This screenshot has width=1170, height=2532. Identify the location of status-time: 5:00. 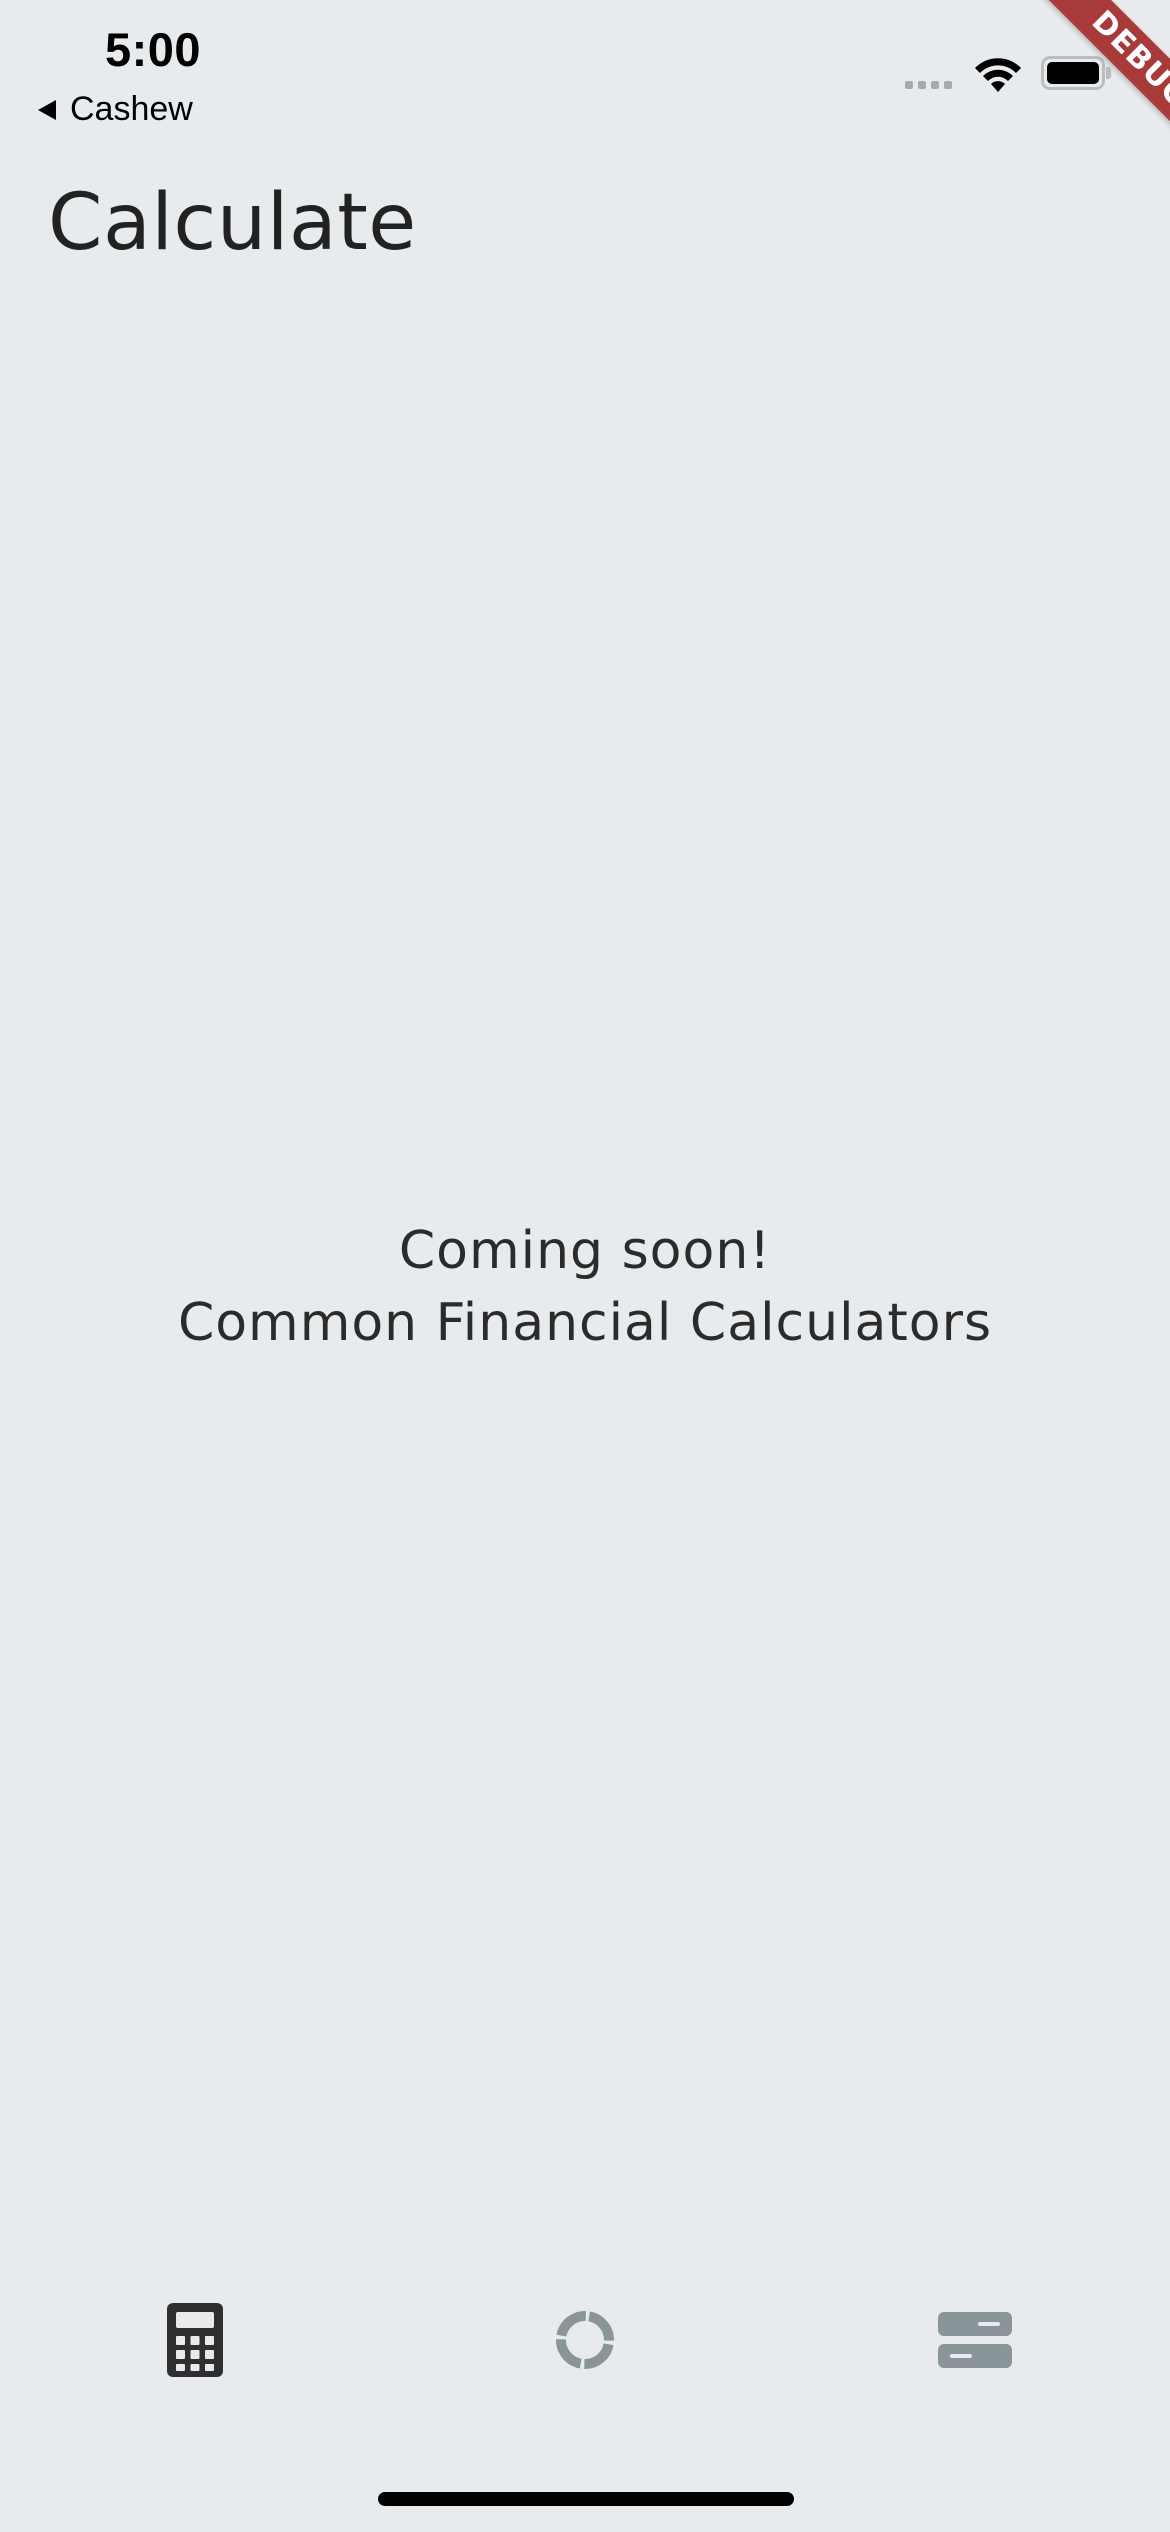
(153, 49).